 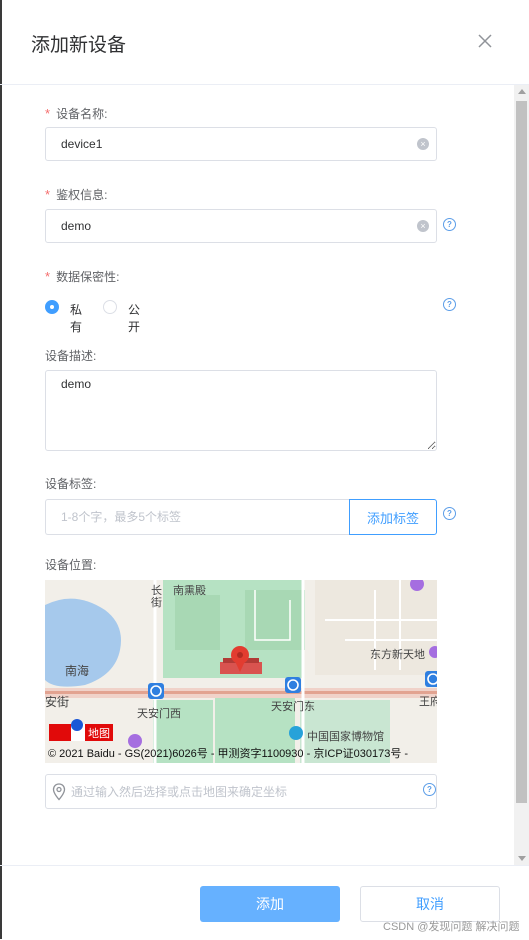 I want to click on auth-input, so click(x=241, y=226).